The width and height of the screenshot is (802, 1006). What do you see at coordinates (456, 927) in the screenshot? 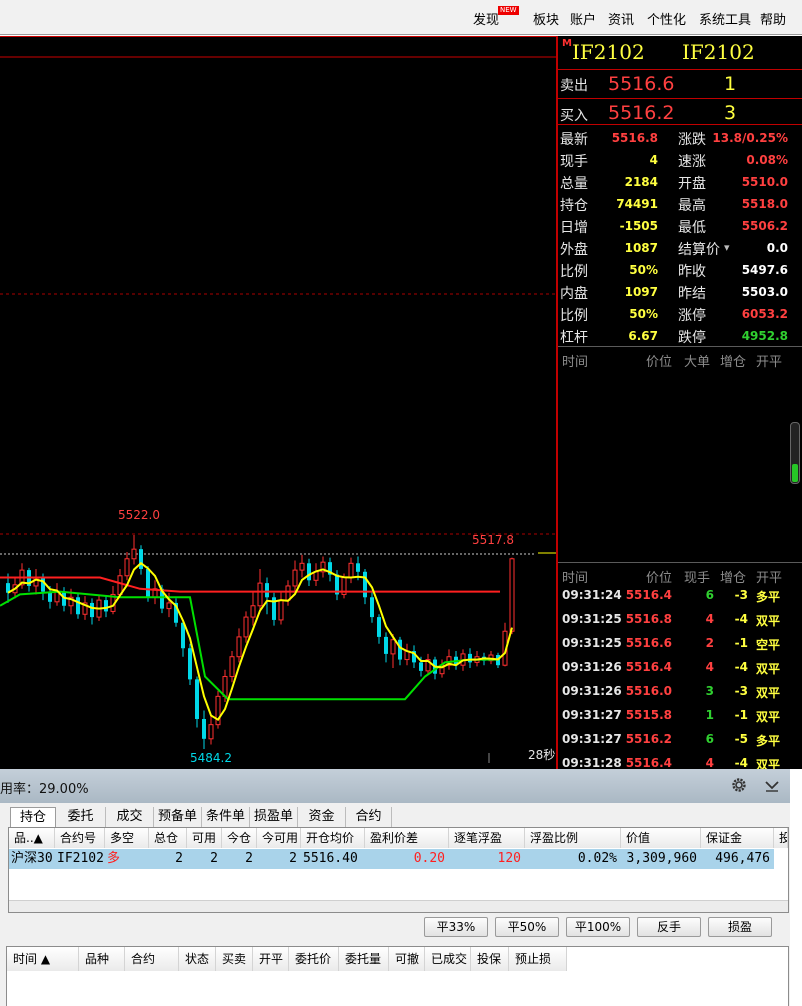
I see `close-33-button: 平33%` at bounding box center [456, 927].